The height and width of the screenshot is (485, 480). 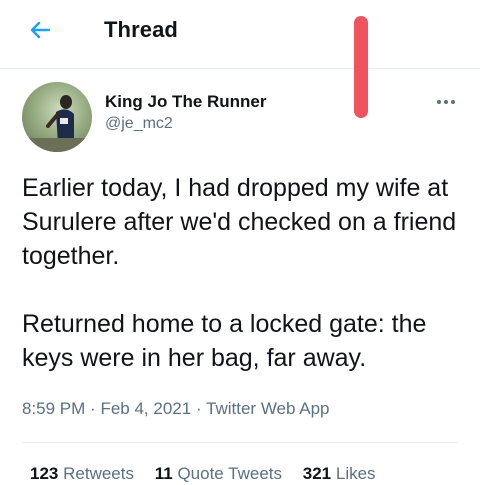 I want to click on retweets-count: 123, so click(x=44, y=473).